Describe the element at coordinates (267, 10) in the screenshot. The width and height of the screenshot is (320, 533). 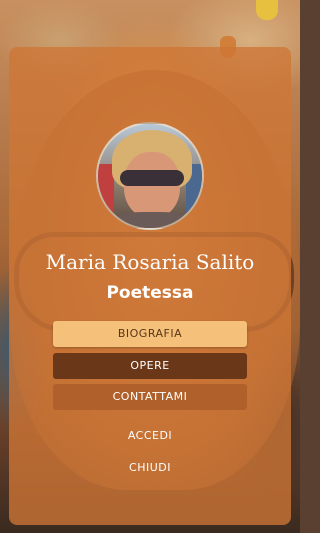
I see `background-bell` at that location.